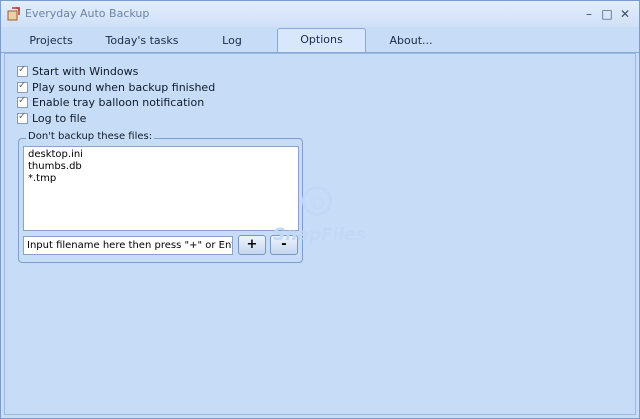  What do you see at coordinates (607, 14) in the screenshot?
I see `maximize-button: □` at bounding box center [607, 14].